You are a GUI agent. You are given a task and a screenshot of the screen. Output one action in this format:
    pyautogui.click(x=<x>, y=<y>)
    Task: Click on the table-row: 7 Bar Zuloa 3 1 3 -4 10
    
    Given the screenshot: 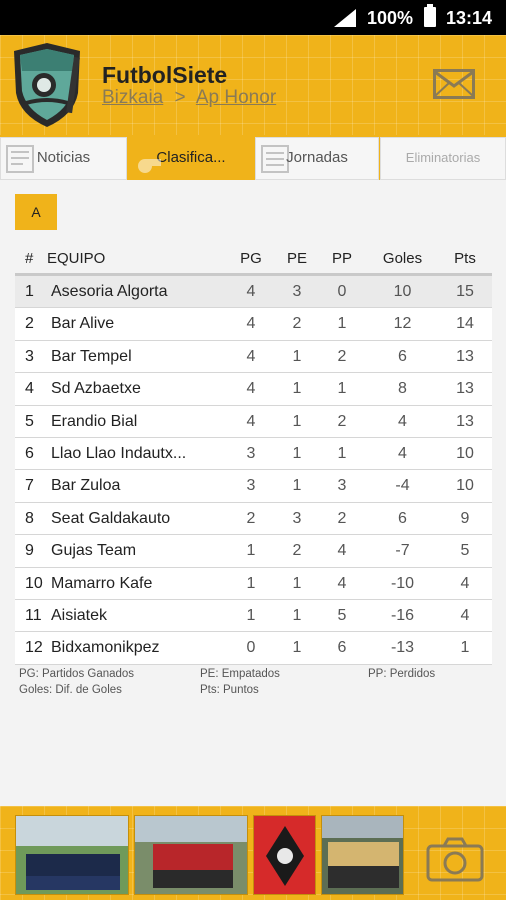 What is the action you would take?
    pyautogui.click(x=253, y=486)
    